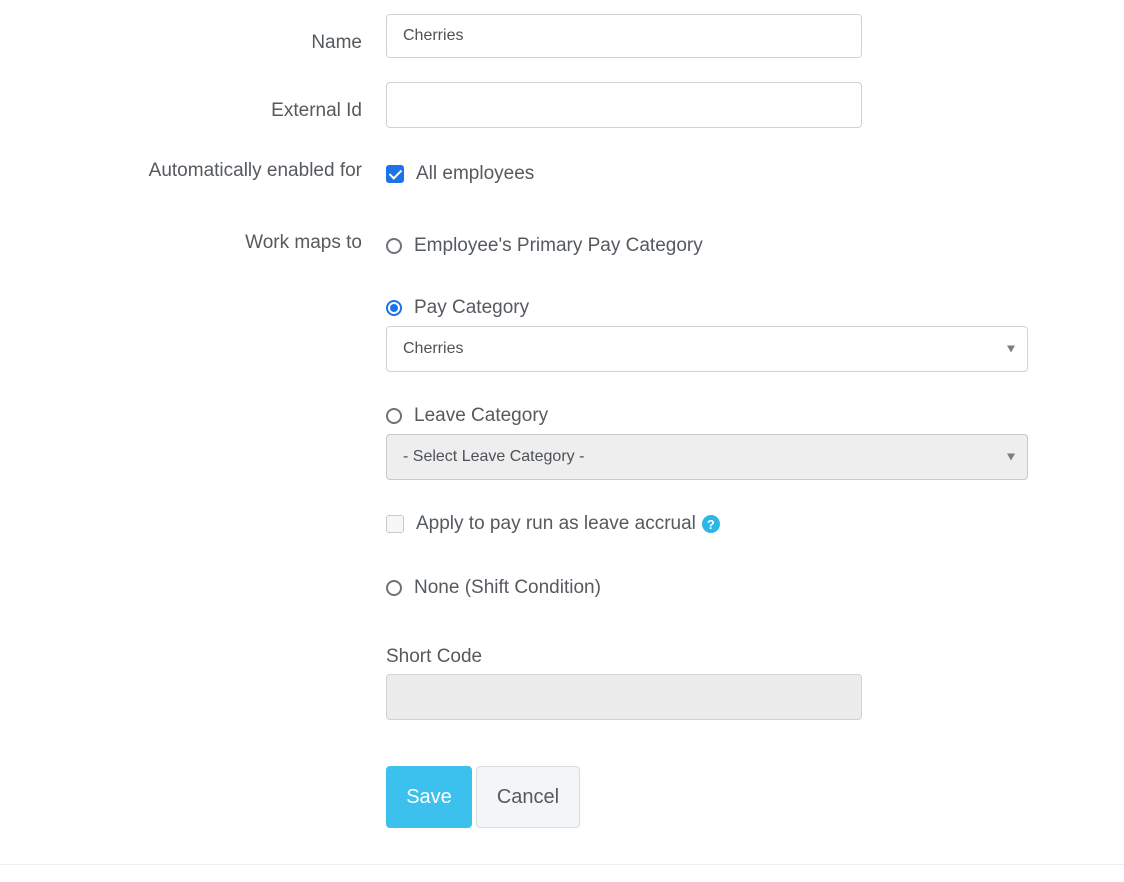 This screenshot has height=882, width=1124. Describe the element at coordinates (481, 415) in the screenshot. I see `leave-category-label: Leave Category` at that location.